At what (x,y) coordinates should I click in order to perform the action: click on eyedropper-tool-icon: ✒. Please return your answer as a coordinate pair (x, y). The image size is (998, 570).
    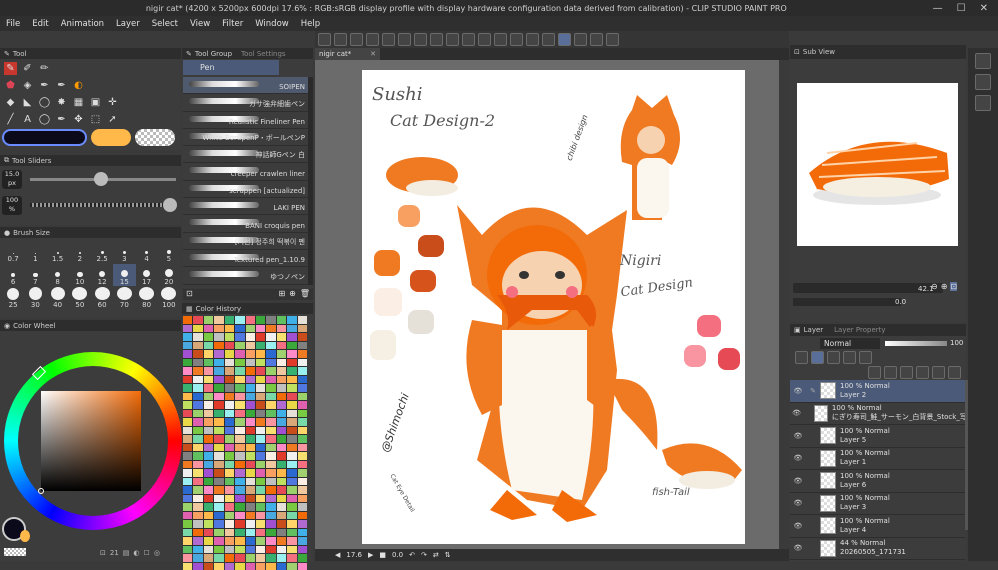
    Looking at the image, I should click on (61, 119).